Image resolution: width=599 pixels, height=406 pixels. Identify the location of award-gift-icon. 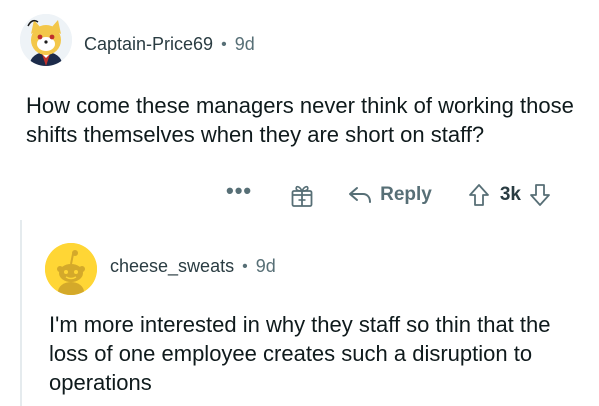
(302, 196).